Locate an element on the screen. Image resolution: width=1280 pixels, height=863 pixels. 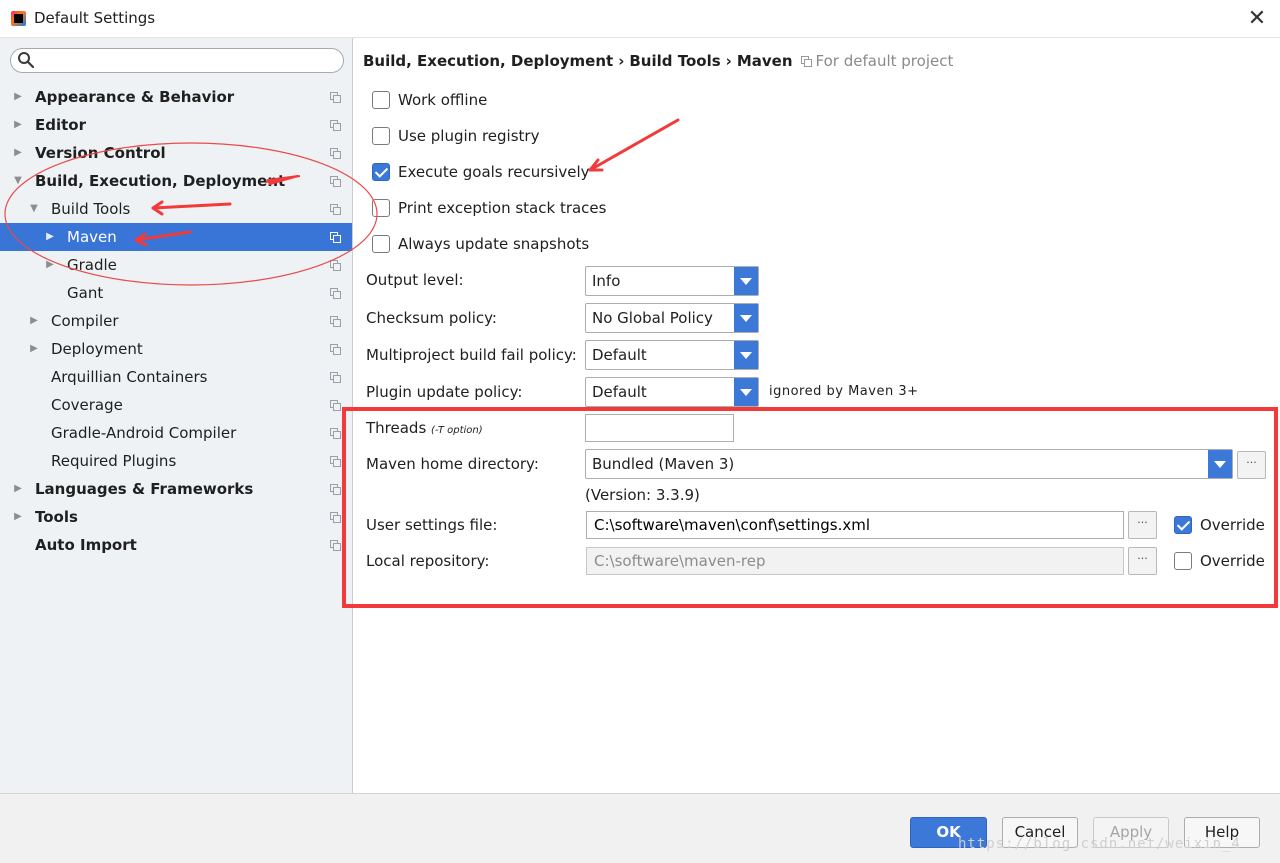
search-icon is located at coordinates (26, 60).